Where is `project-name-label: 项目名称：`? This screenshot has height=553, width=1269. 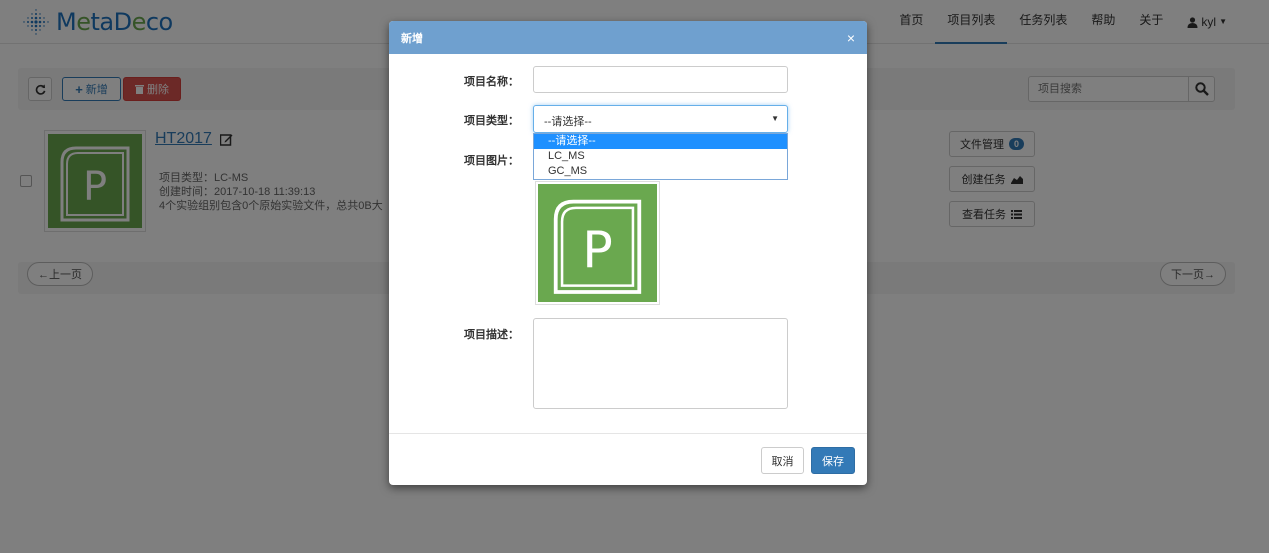 project-name-label: 项目名称： is located at coordinates (491, 82).